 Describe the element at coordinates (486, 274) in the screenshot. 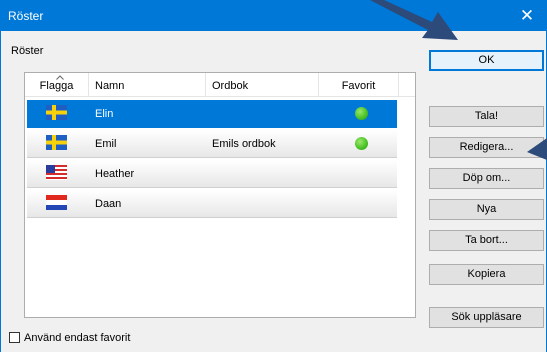

I see `copy-button: Kopiera` at that location.